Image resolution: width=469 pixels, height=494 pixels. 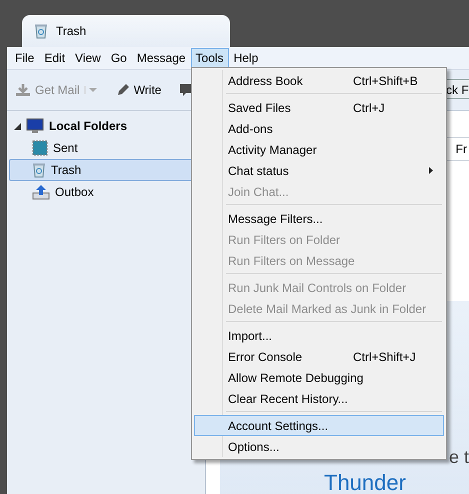 I want to click on menu-title: Message, so click(x=161, y=58).